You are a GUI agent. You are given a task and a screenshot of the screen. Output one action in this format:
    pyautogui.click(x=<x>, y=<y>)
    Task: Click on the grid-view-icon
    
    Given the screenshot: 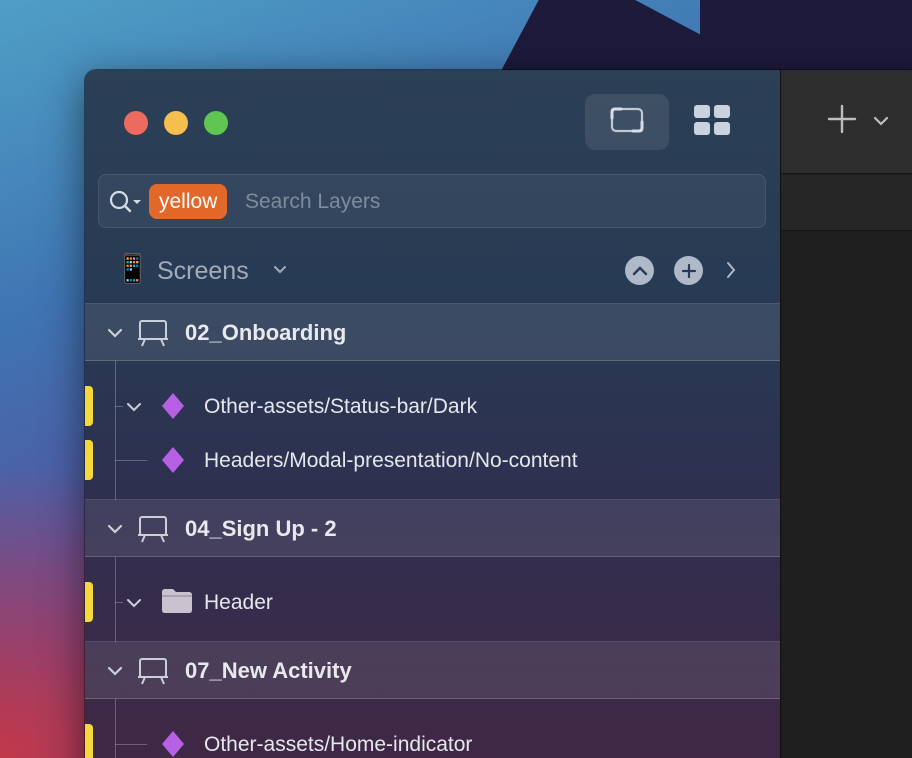 What is the action you would take?
    pyautogui.click(x=712, y=122)
    